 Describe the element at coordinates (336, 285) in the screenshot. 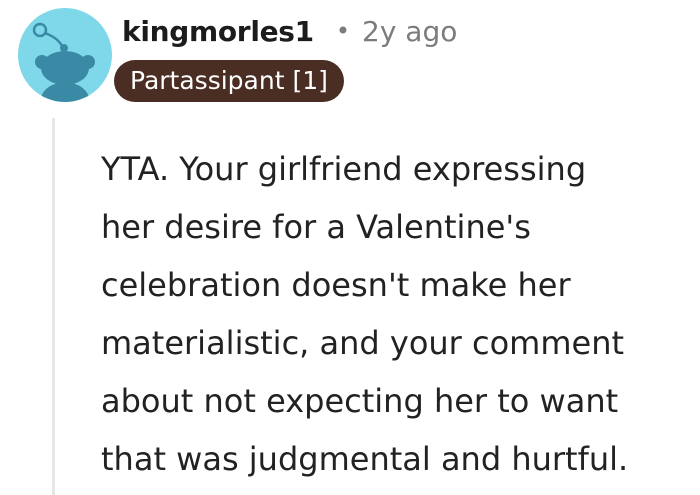

I see `comment-body-line: celebration doesn't make her` at that location.